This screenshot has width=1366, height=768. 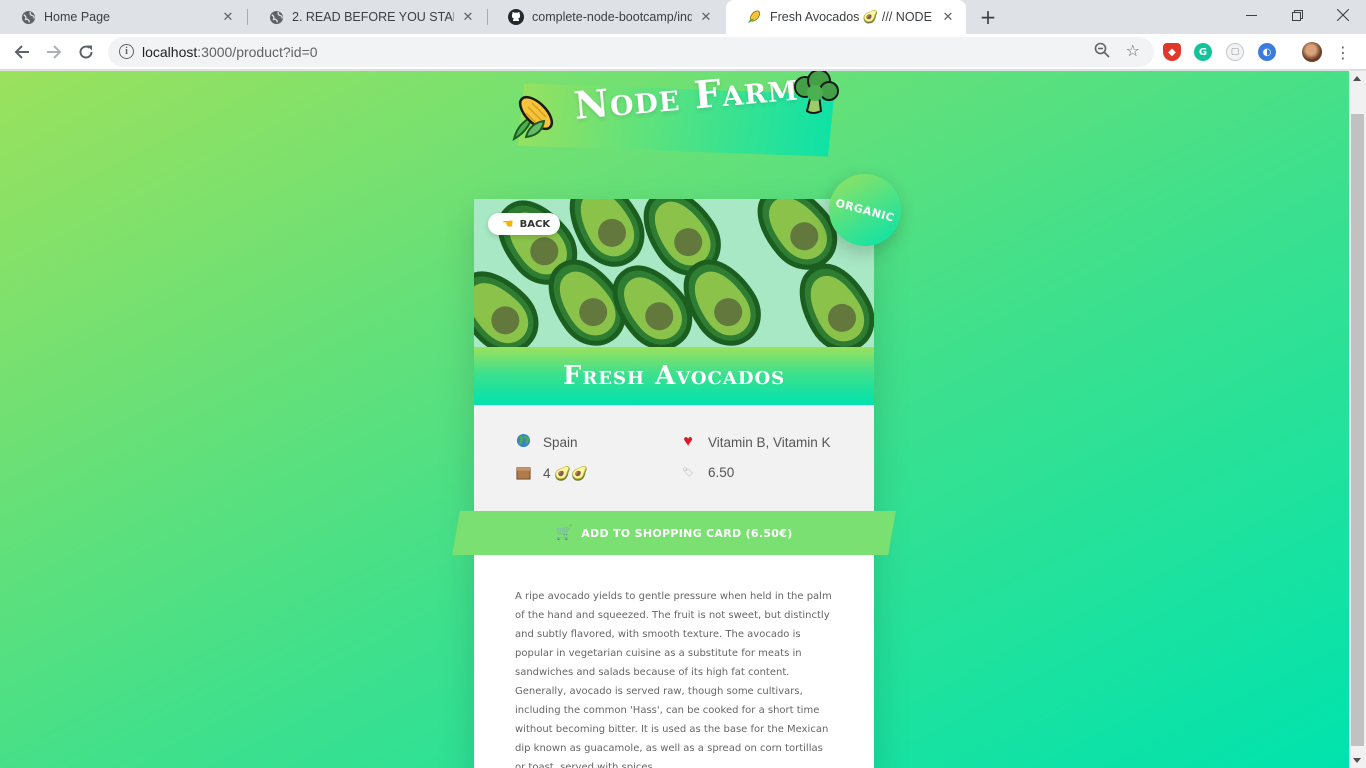 I want to click on product-name-bar: Fresh Avocados, so click(x=674, y=376).